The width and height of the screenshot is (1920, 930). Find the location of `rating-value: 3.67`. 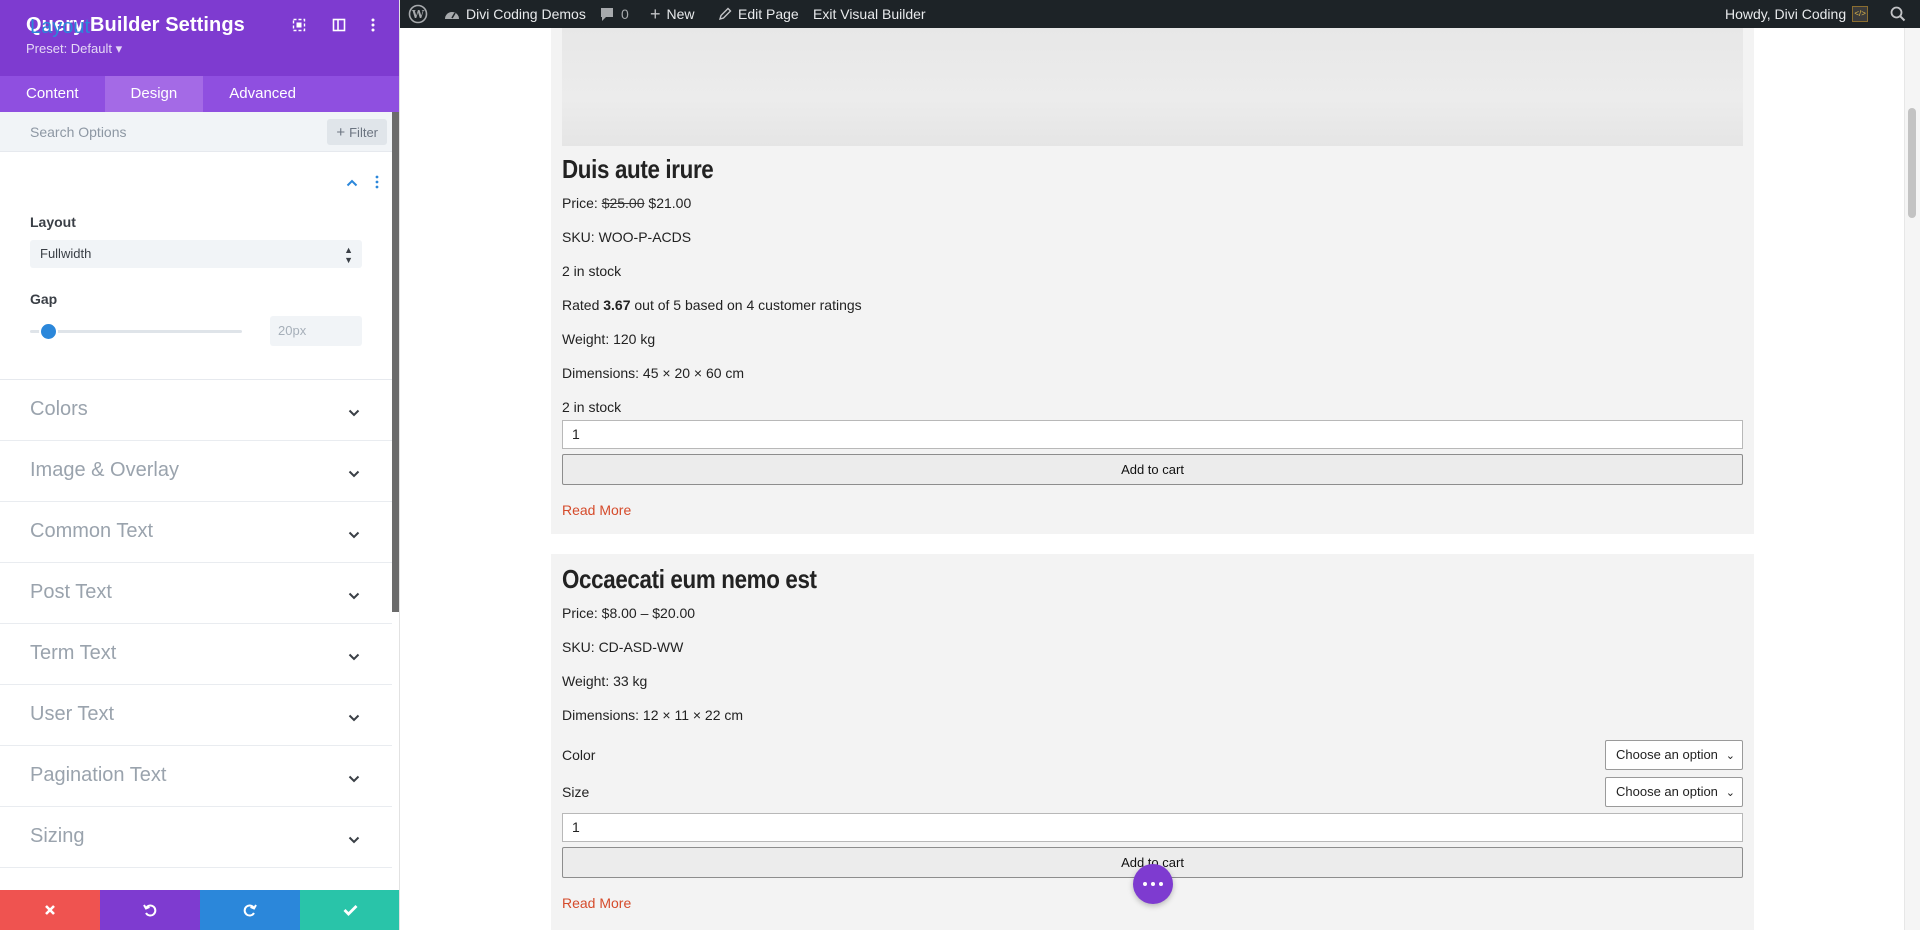

rating-value: 3.67 is located at coordinates (617, 305).